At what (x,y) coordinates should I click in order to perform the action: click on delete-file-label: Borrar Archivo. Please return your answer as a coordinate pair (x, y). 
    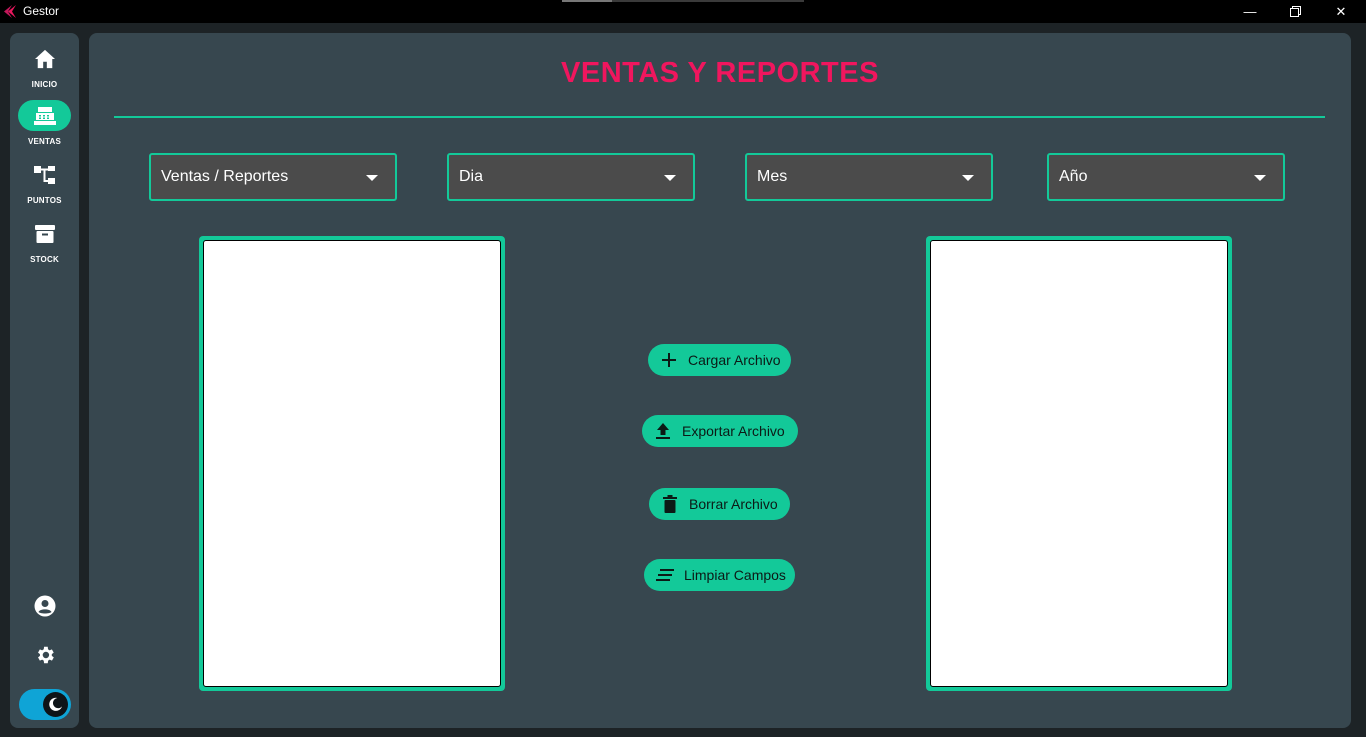
    Looking at the image, I should click on (733, 504).